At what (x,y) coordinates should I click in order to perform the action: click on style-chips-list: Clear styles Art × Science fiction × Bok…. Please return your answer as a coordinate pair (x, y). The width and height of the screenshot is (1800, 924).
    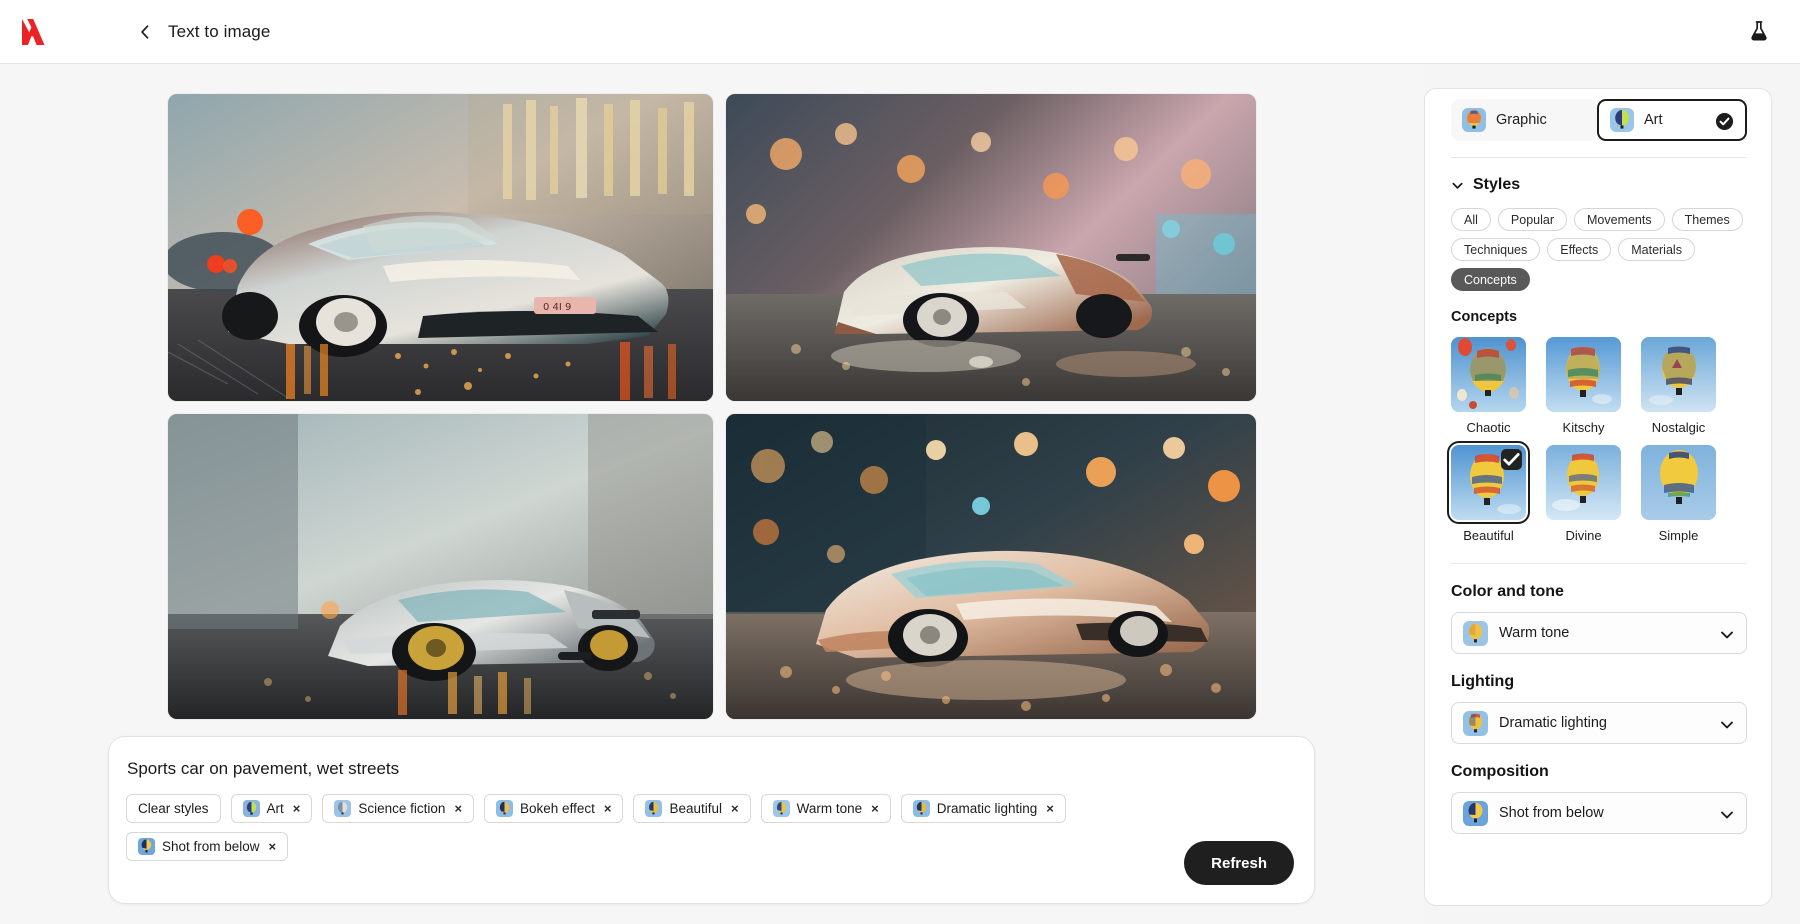
    Looking at the image, I should click on (646, 827).